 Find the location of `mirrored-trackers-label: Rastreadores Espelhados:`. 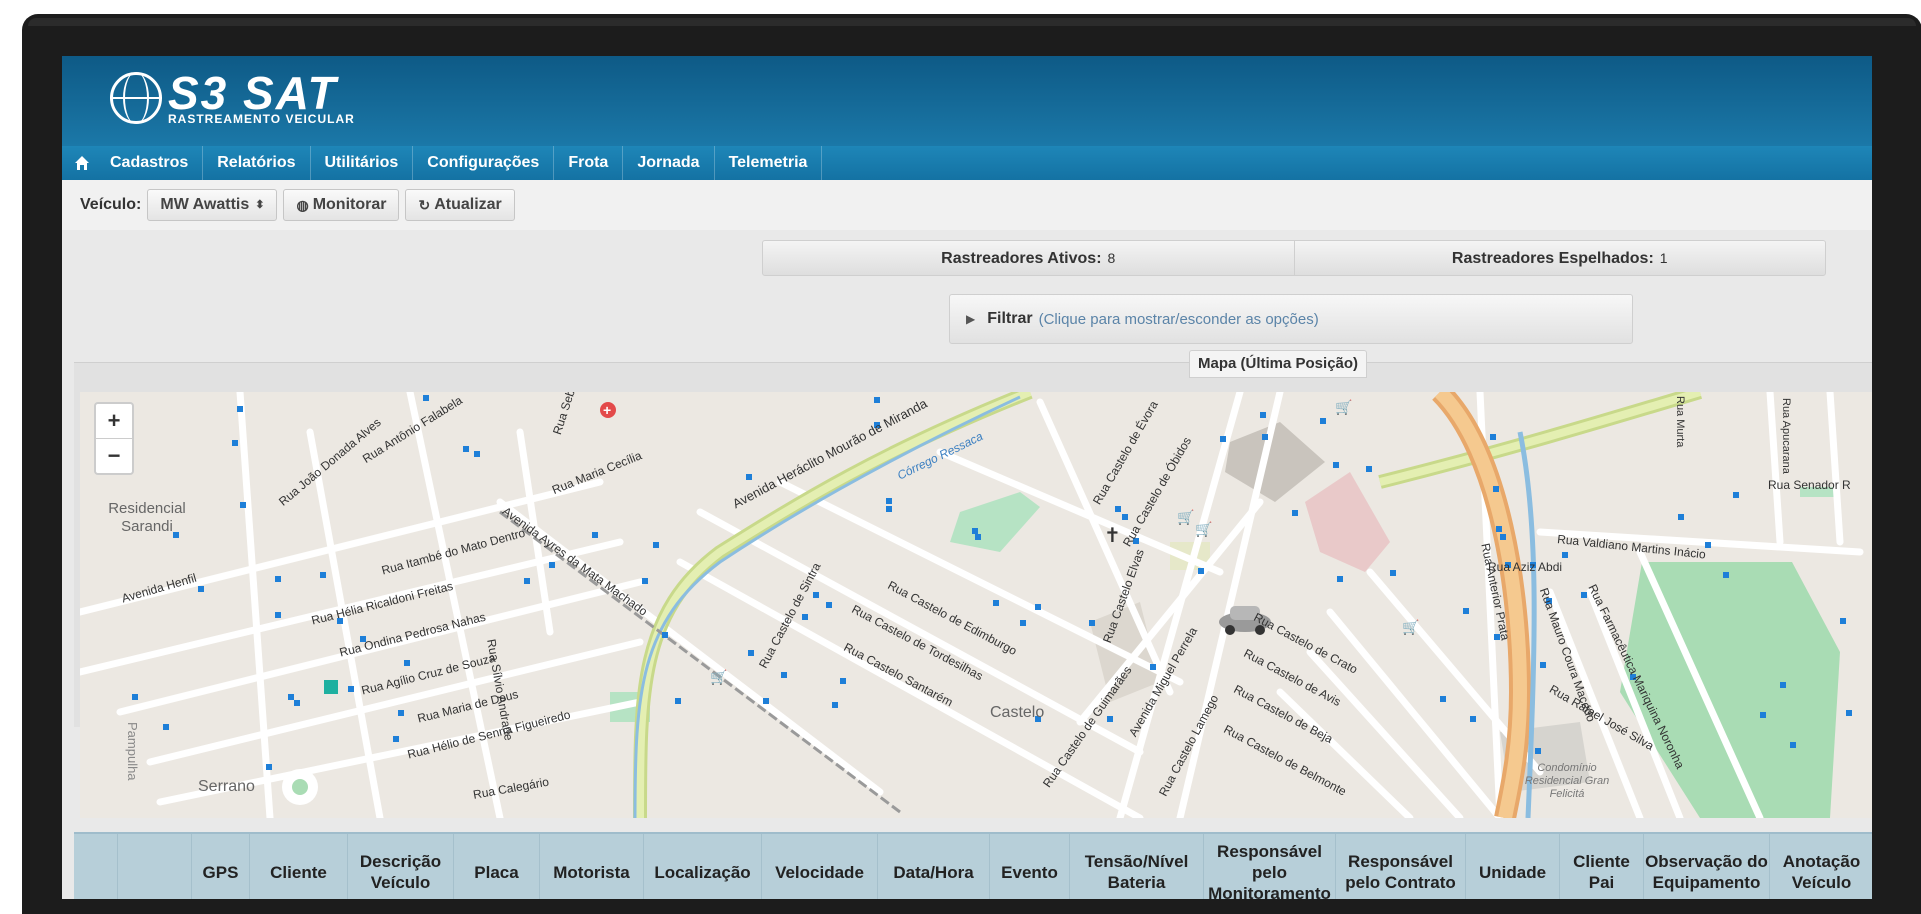

mirrored-trackers-label: Rastreadores Espelhados: is located at coordinates (1552, 258).